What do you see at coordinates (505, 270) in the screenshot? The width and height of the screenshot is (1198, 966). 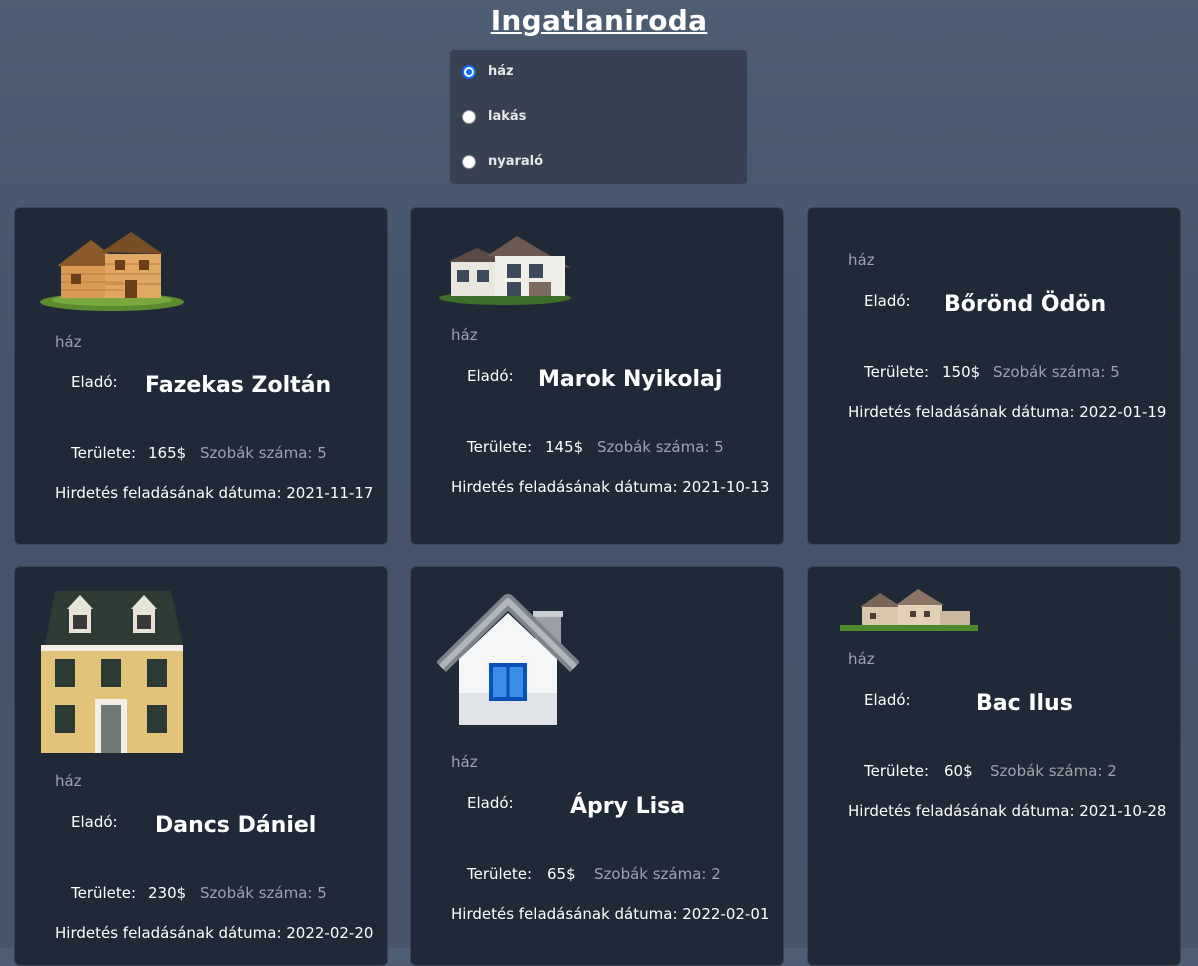 I see `modern-house-image` at bounding box center [505, 270].